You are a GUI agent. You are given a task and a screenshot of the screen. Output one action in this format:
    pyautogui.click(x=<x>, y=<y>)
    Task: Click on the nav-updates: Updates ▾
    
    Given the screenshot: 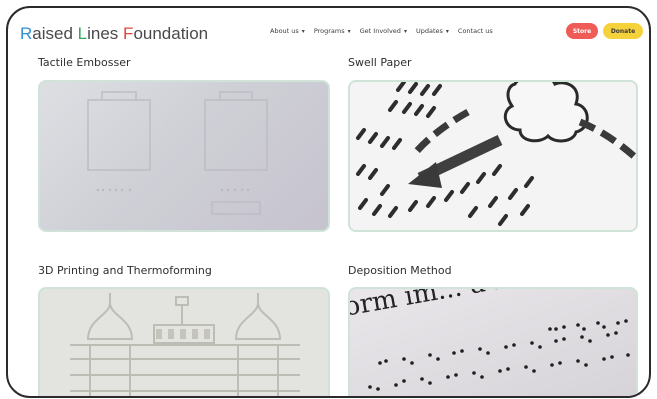 What is the action you would take?
    pyautogui.click(x=432, y=31)
    